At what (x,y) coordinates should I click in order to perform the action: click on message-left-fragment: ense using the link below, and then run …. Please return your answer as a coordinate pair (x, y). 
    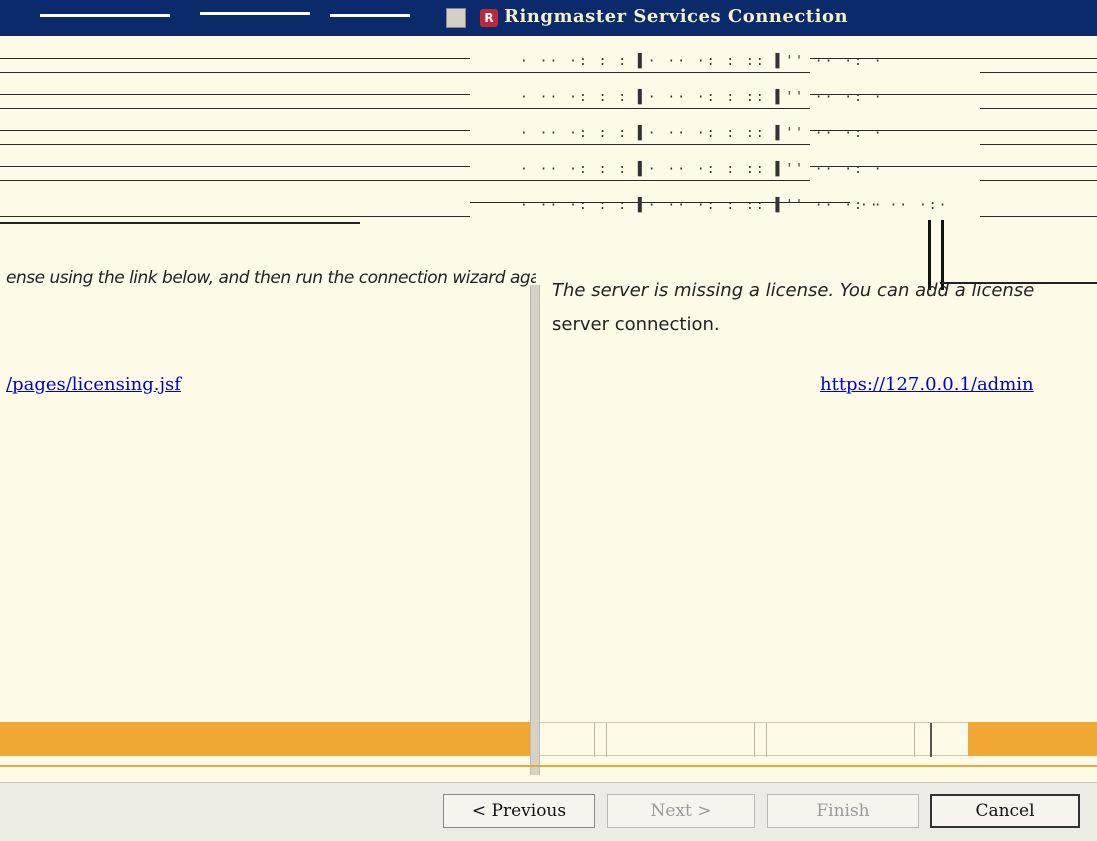
    Looking at the image, I should click on (271, 278).